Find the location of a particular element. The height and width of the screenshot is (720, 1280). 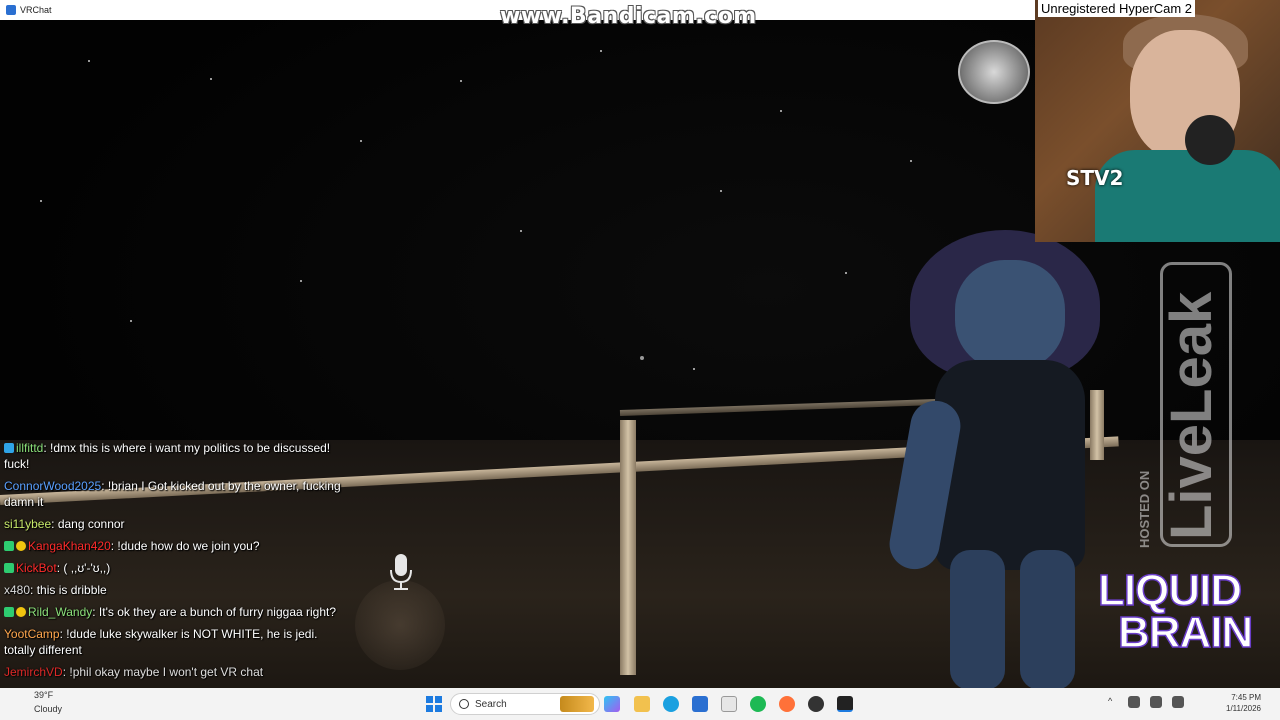

hosted-on-label: HOSTED ON is located at coordinates (1144, 509).